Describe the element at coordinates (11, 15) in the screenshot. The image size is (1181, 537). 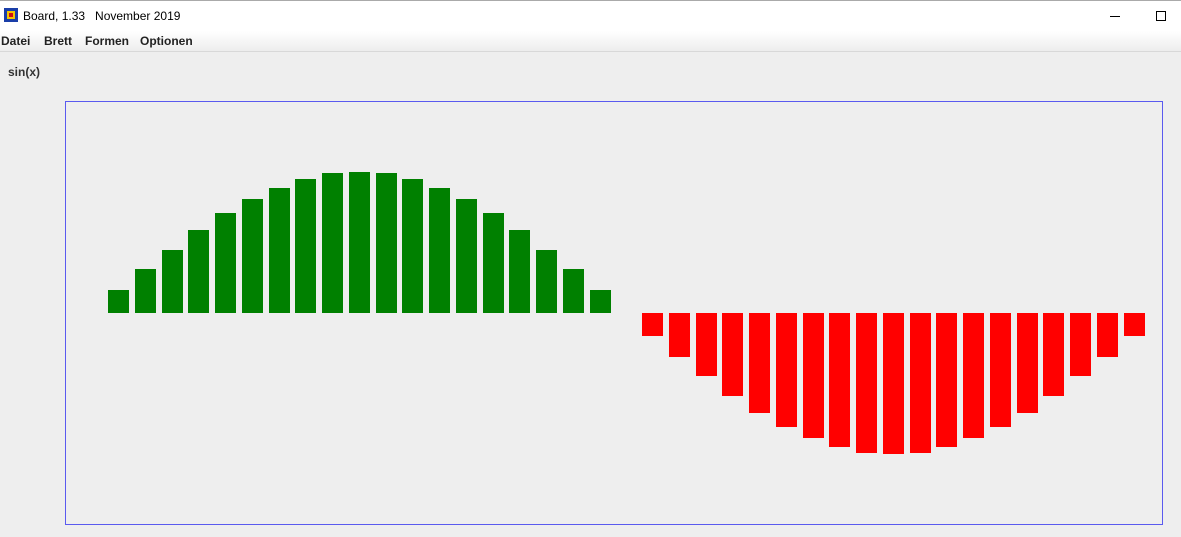
I see `app-icon` at that location.